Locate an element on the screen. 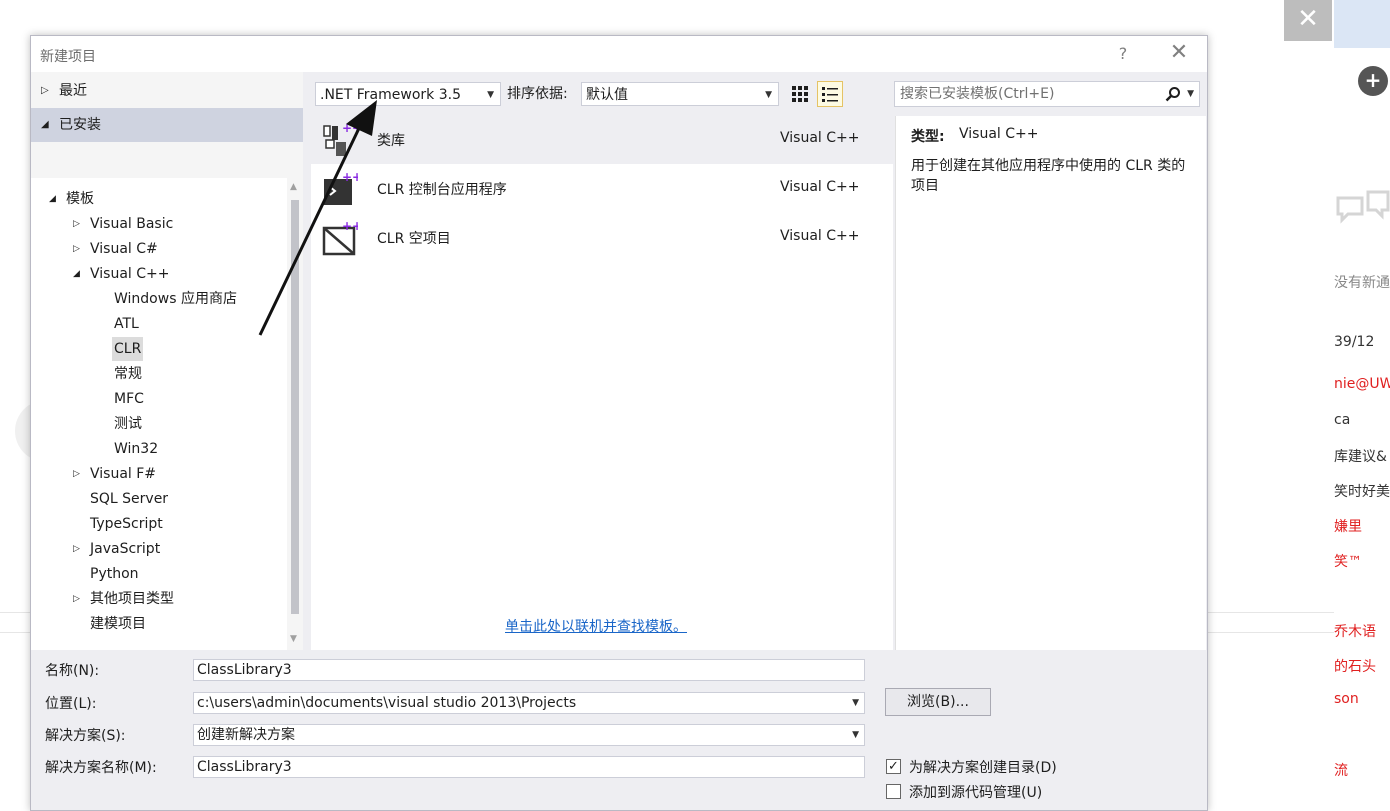 The image size is (1390, 811). tree-node: 测试 is located at coordinates (128, 424).